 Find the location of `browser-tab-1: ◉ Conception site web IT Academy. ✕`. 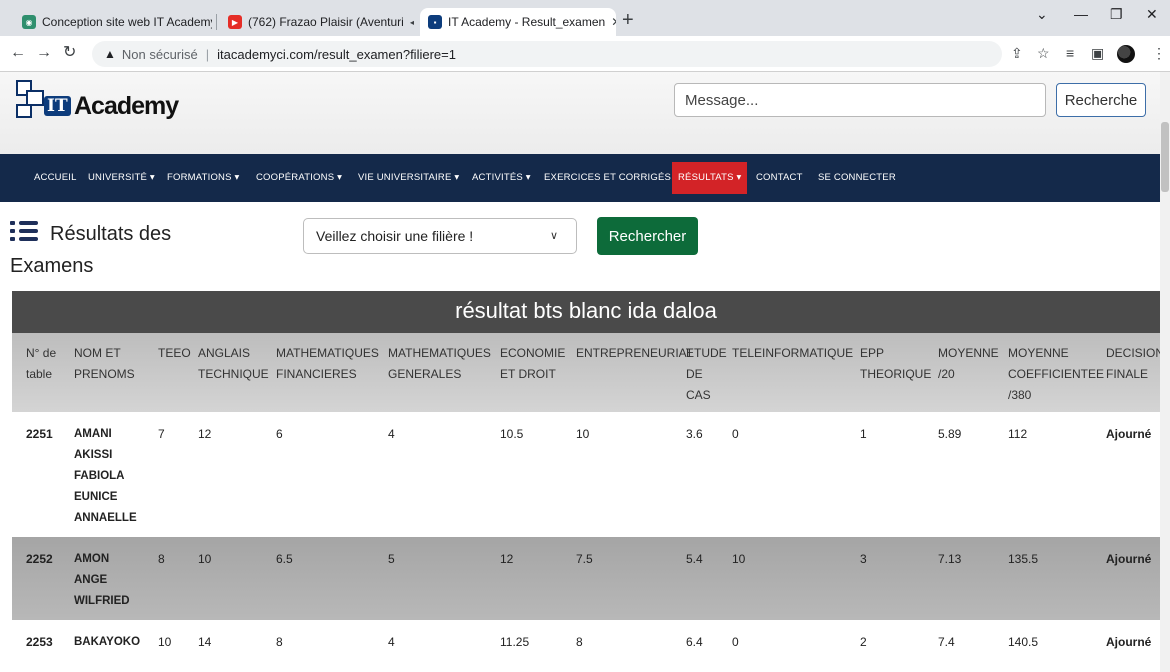

browser-tab-1: ◉ Conception site web IT Academy. ✕ is located at coordinates (113, 22).